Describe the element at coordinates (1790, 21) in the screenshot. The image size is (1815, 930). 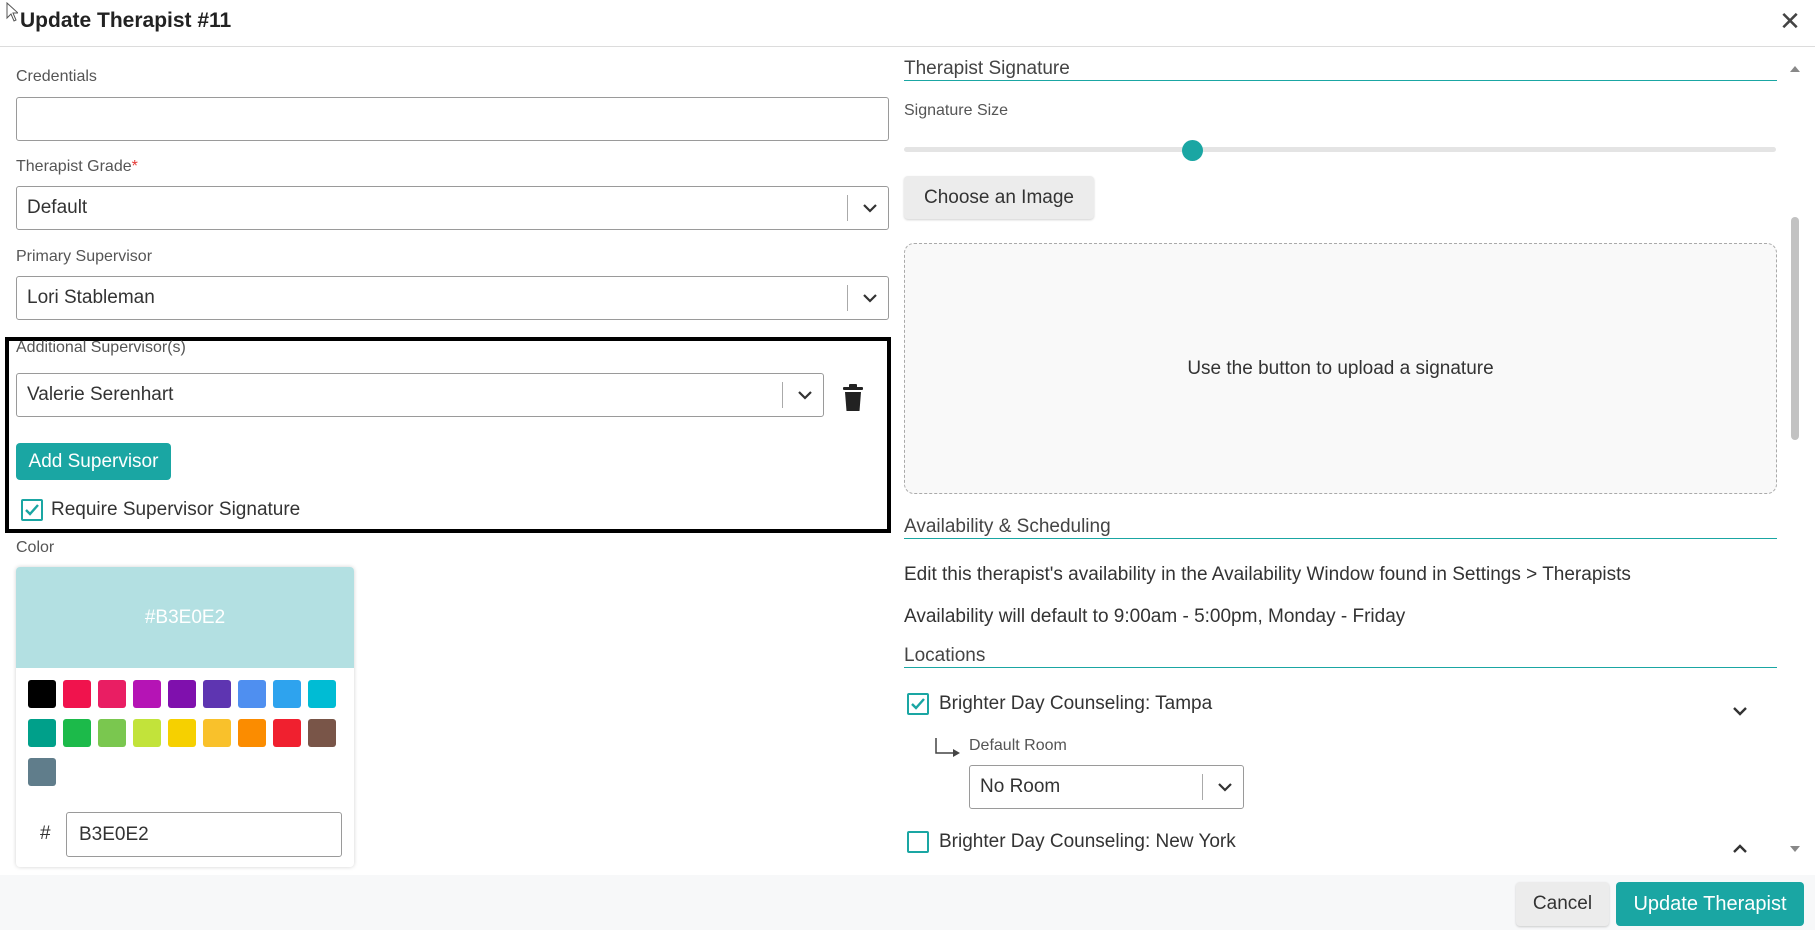
I see `close-icon: ✕` at that location.